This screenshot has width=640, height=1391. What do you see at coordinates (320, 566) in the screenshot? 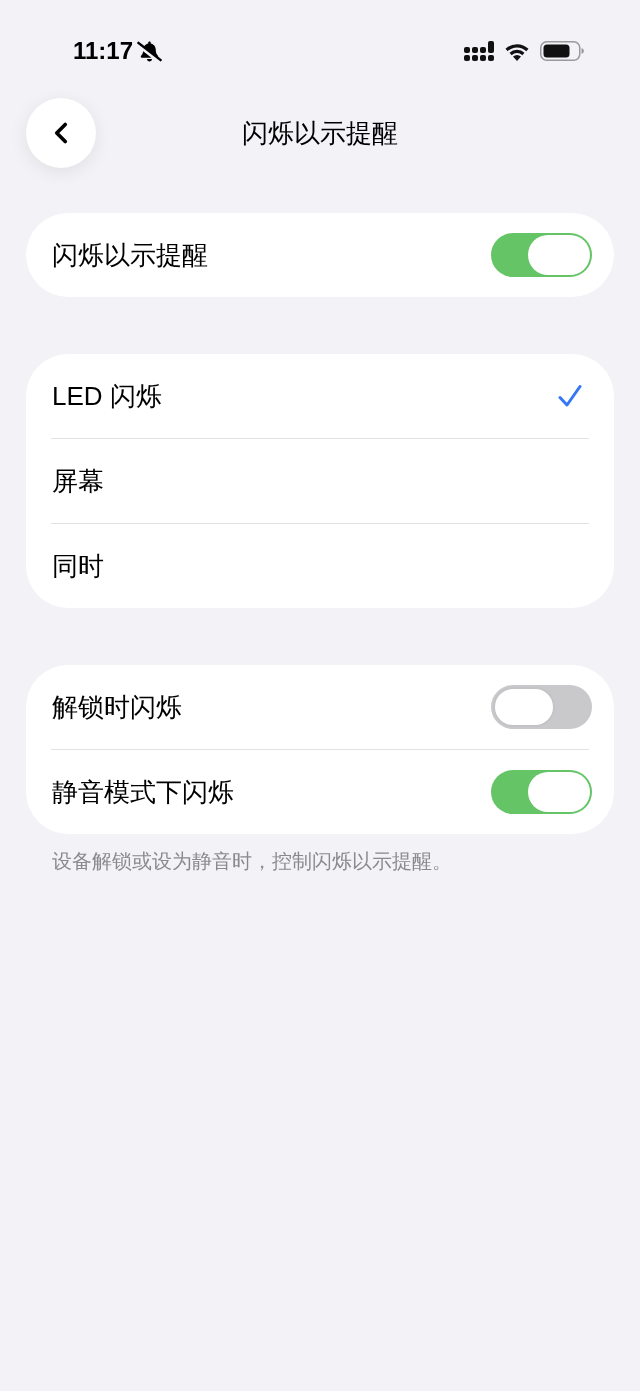
I see `option-item: 同时` at bounding box center [320, 566].